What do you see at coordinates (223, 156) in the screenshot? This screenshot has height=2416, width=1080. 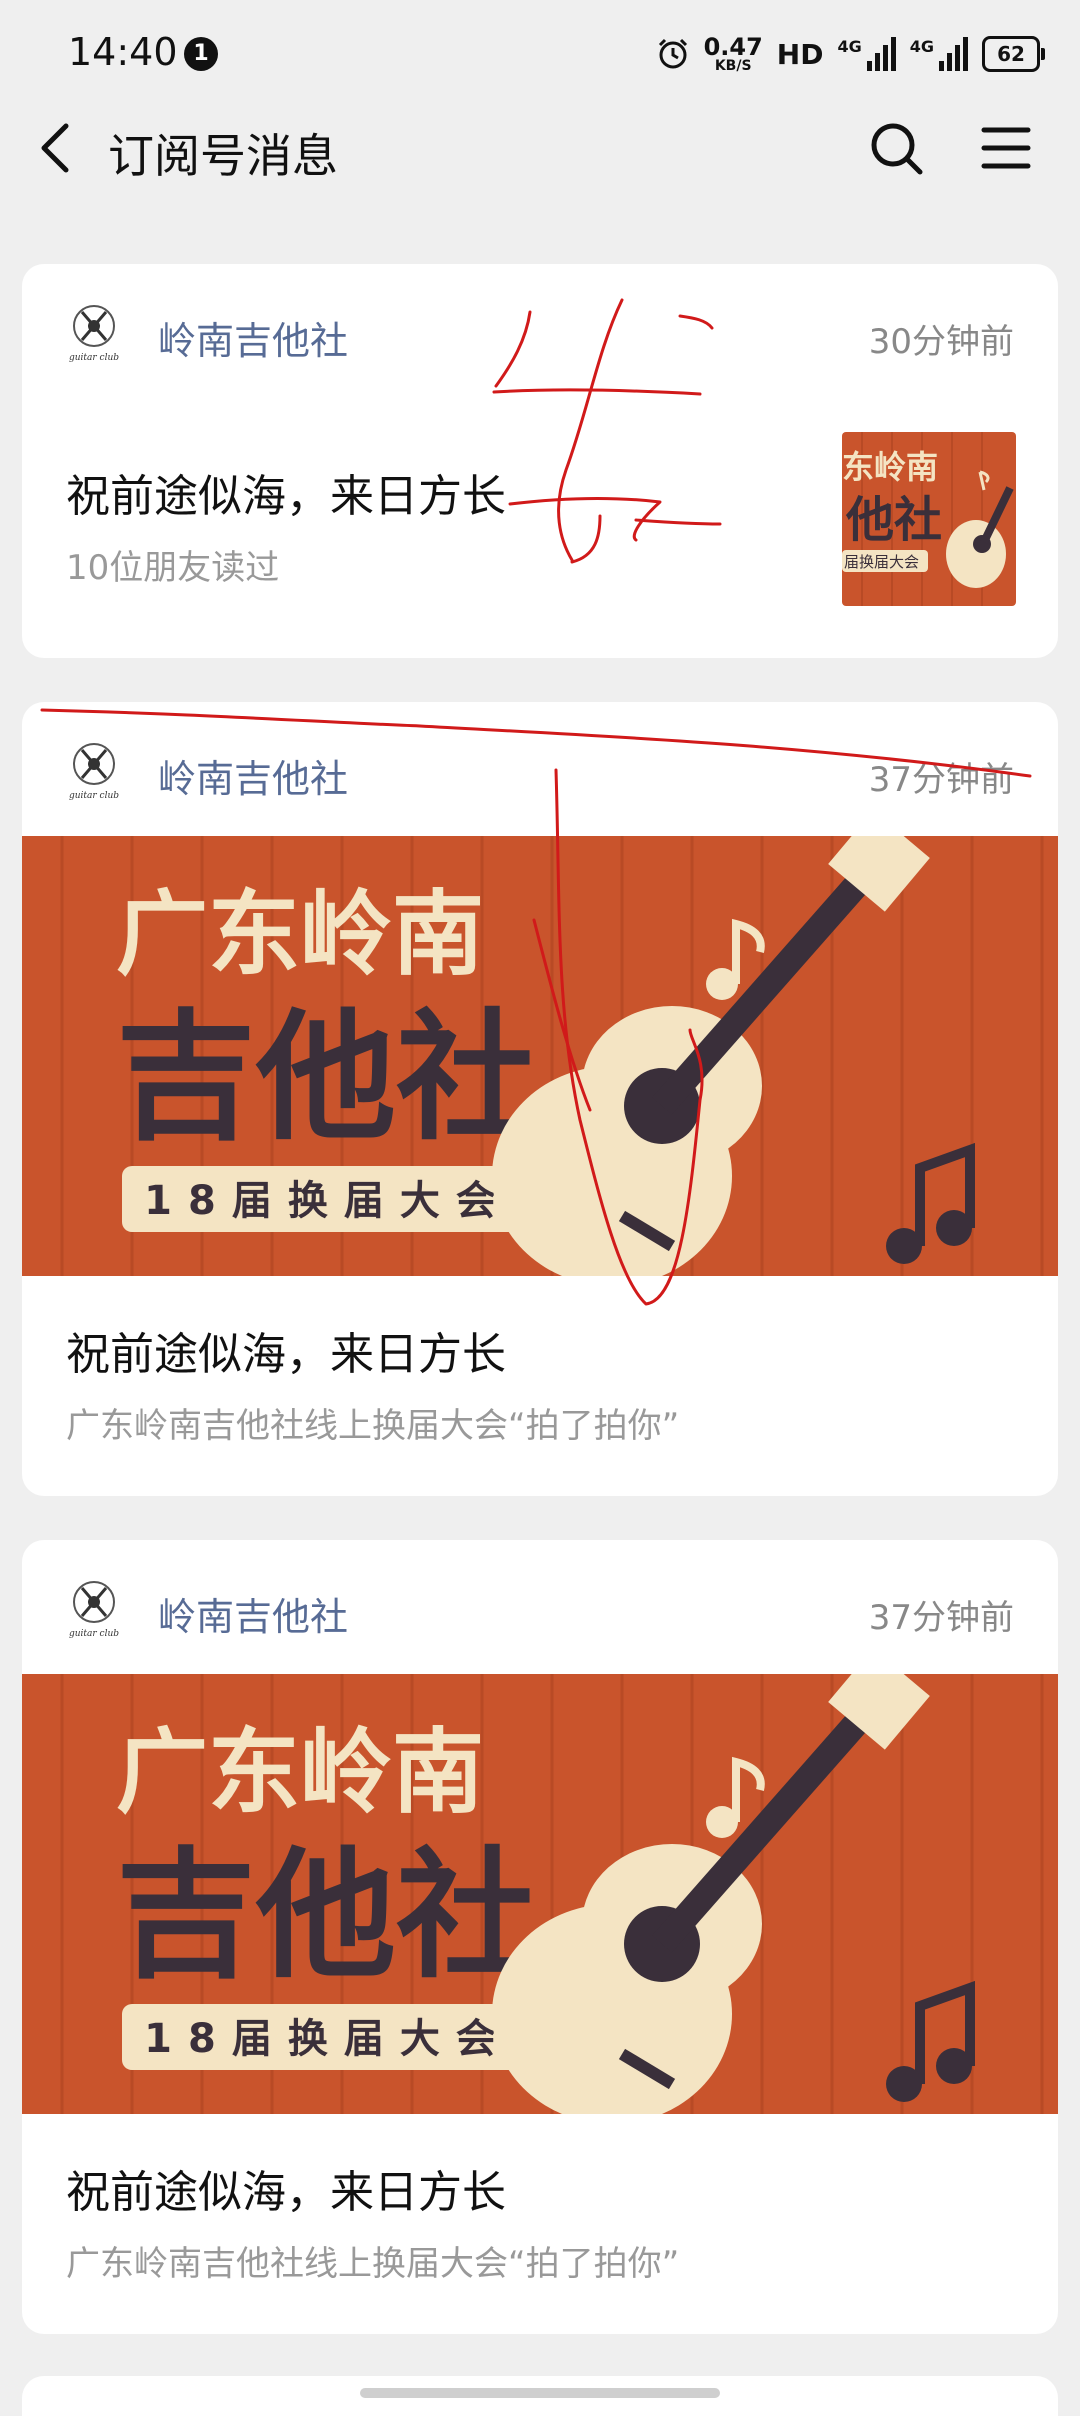 I see `page-title: 订阅号消息` at bounding box center [223, 156].